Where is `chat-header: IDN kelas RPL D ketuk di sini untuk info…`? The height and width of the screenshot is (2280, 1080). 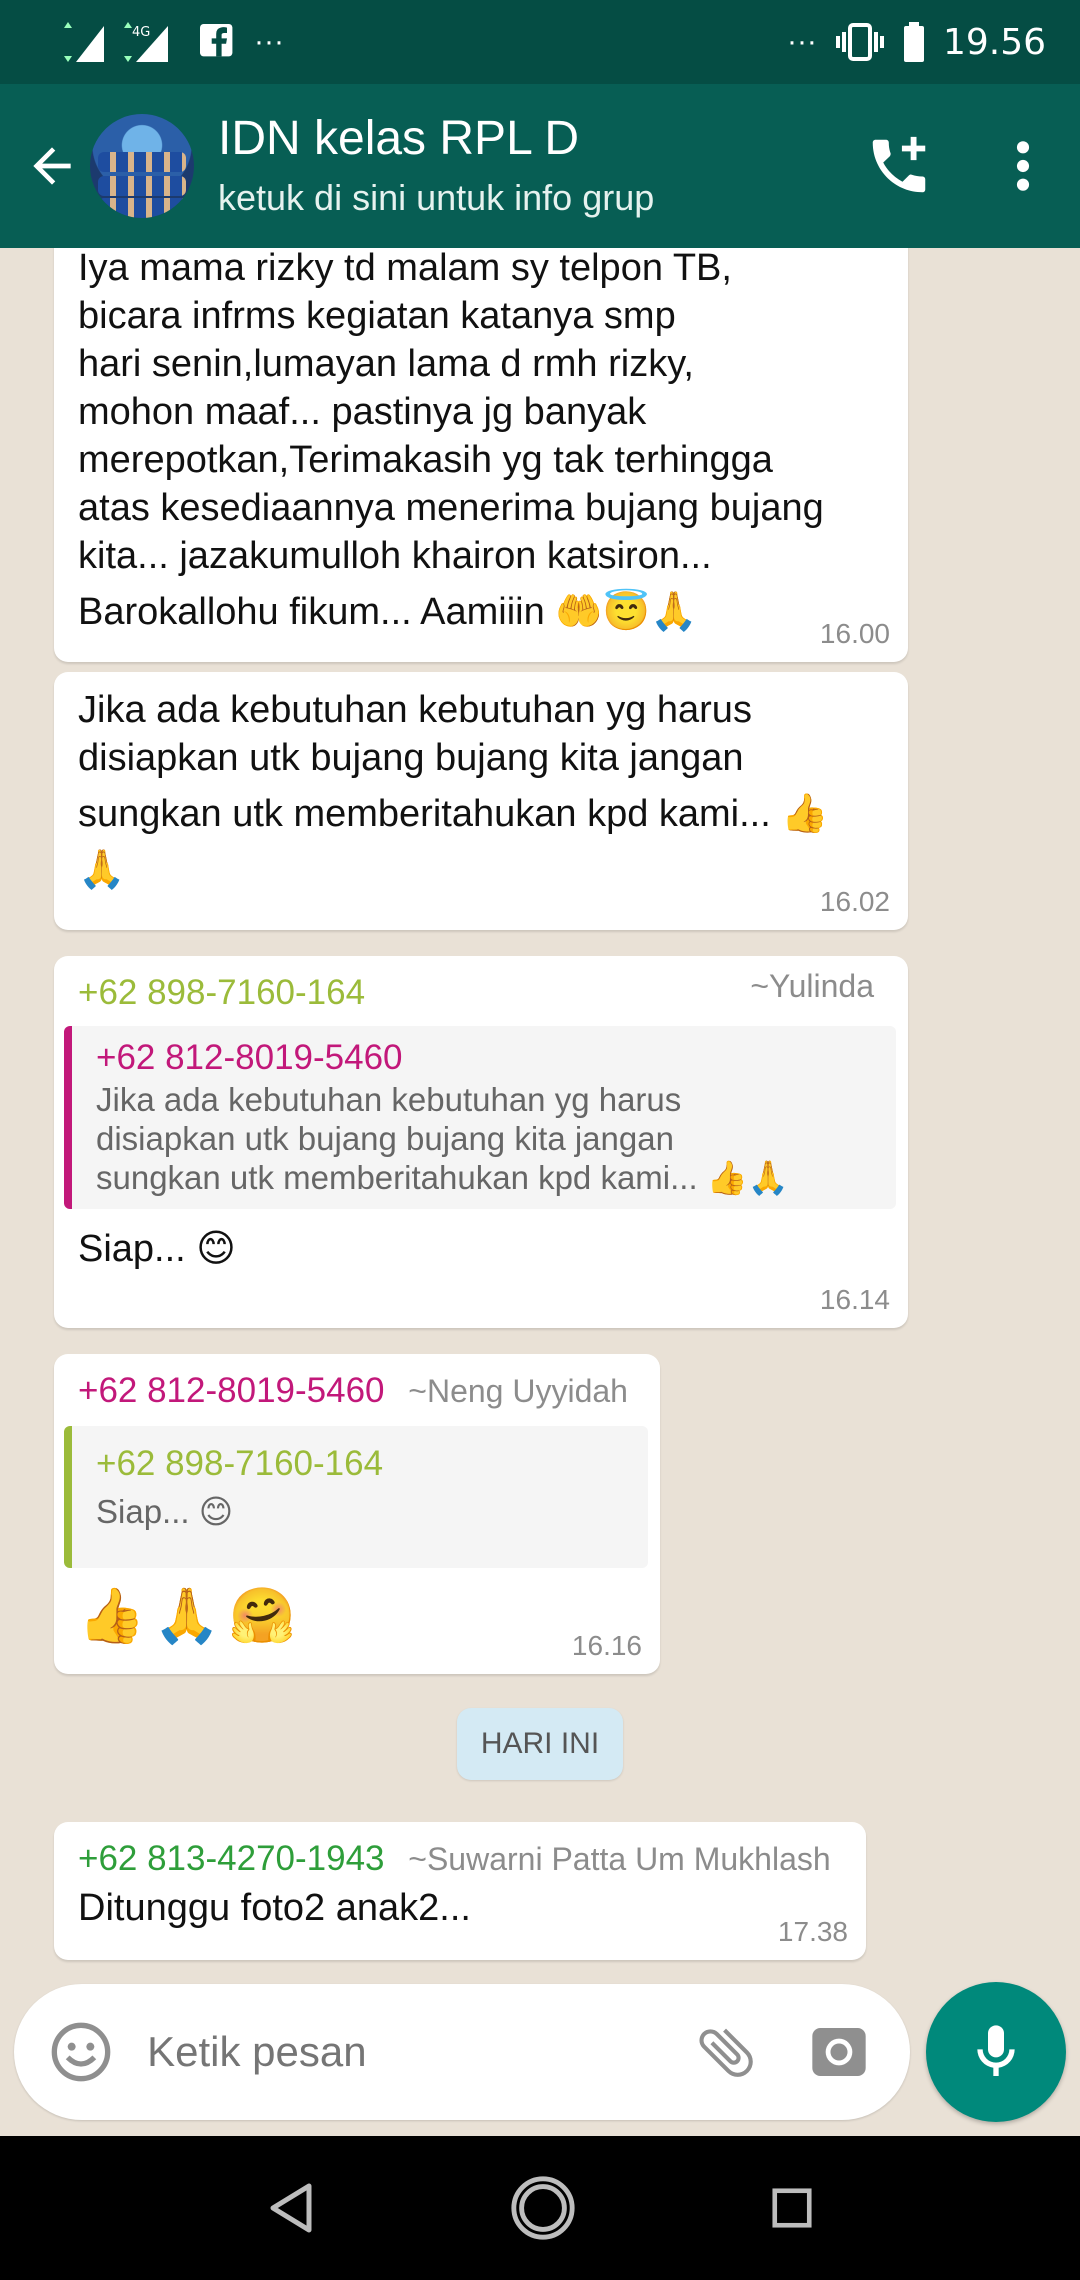
chat-header: IDN kelas RPL D ketuk di sini untuk info… is located at coordinates (540, 166).